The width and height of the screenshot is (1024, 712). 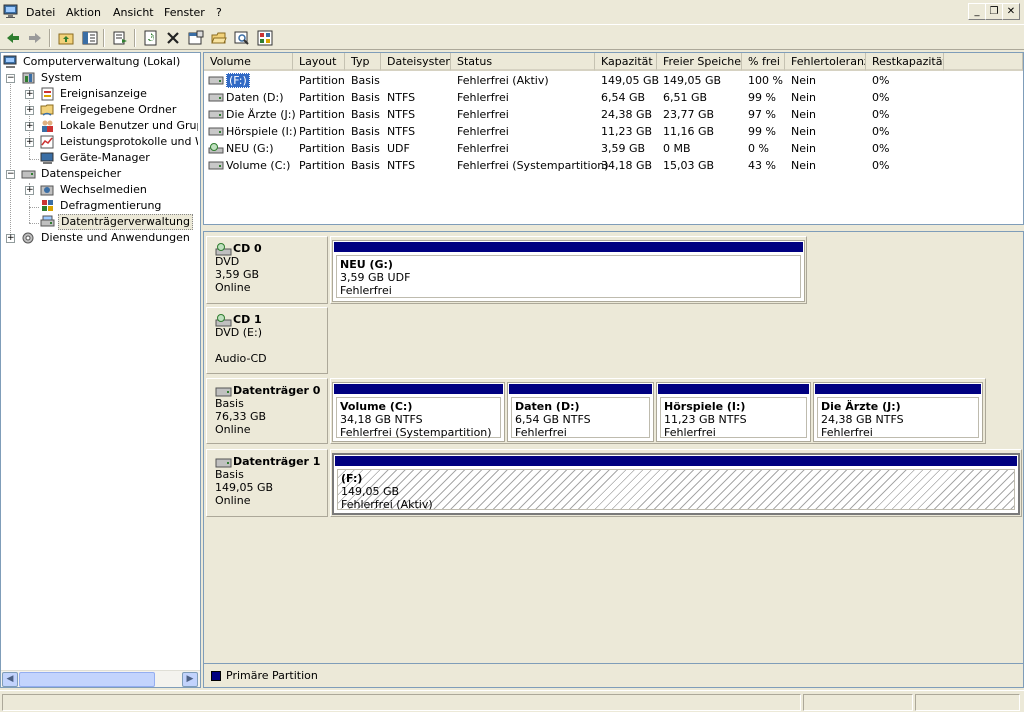 What do you see at coordinates (905, 62) in the screenshot?
I see `column-header-restkapazitaet: Restkapazität` at bounding box center [905, 62].